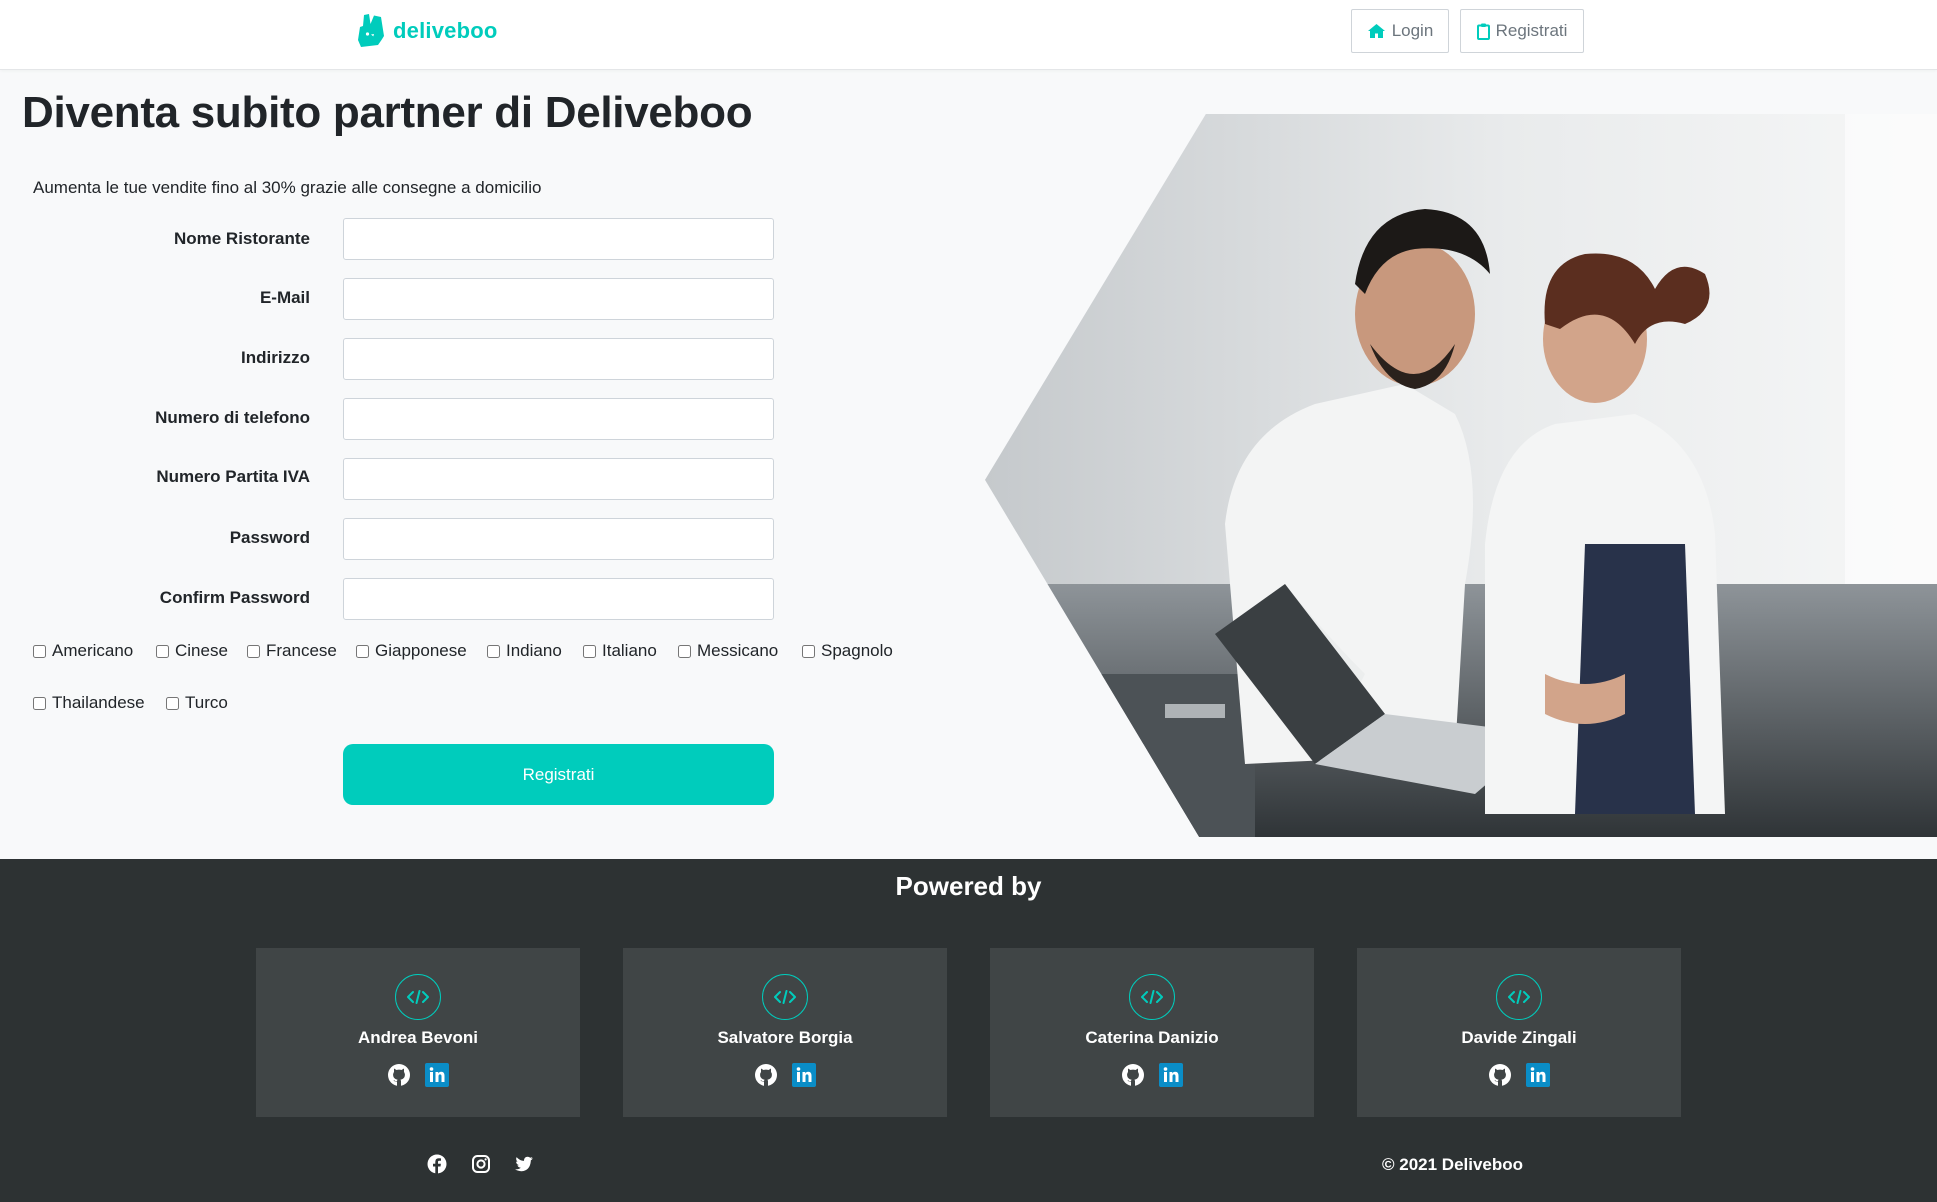 Image resolution: width=1937 pixels, height=1202 pixels. Describe the element at coordinates (558, 774) in the screenshot. I see `register-submit-button: Registrati` at that location.